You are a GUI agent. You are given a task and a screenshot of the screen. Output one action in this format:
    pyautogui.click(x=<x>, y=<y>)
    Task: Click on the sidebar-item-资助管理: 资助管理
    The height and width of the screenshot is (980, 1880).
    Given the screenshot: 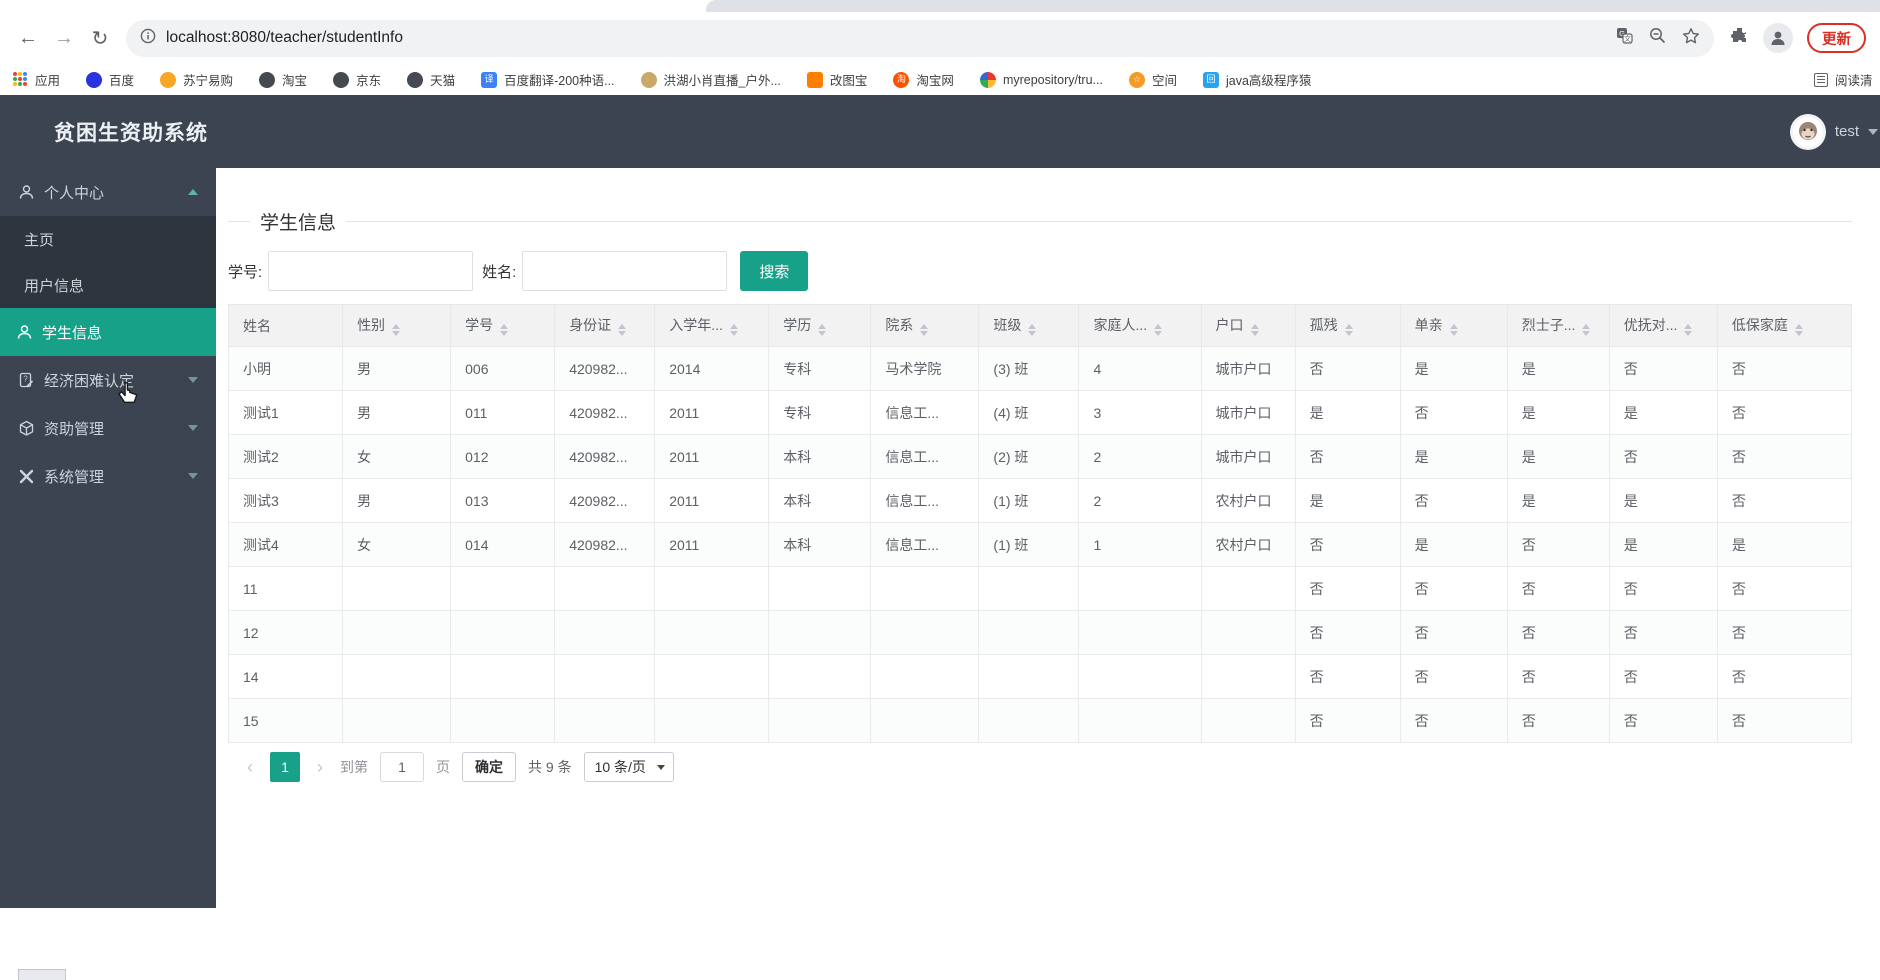 What is the action you would take?
    pyautogui.click(x=108, y=428)
    